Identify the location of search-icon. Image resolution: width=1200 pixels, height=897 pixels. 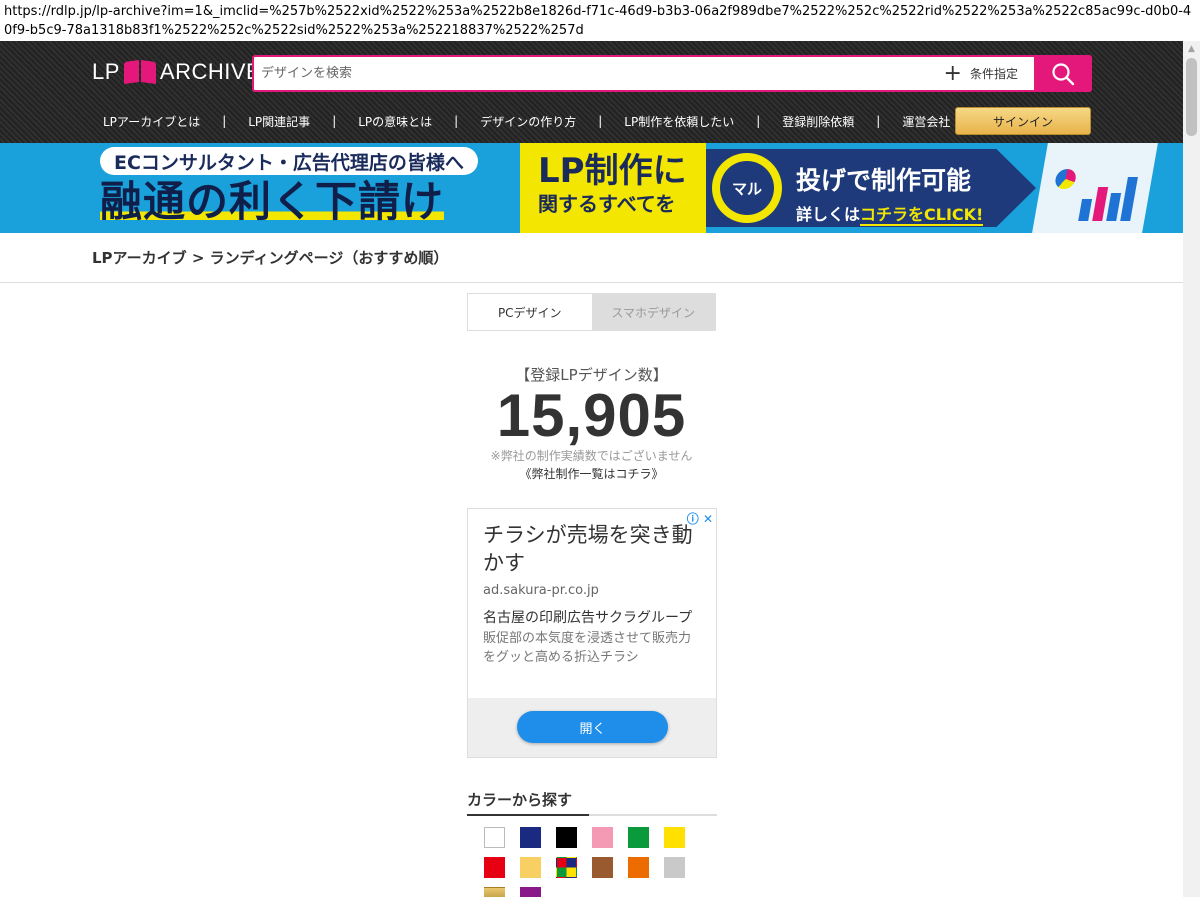
(1063, 73).